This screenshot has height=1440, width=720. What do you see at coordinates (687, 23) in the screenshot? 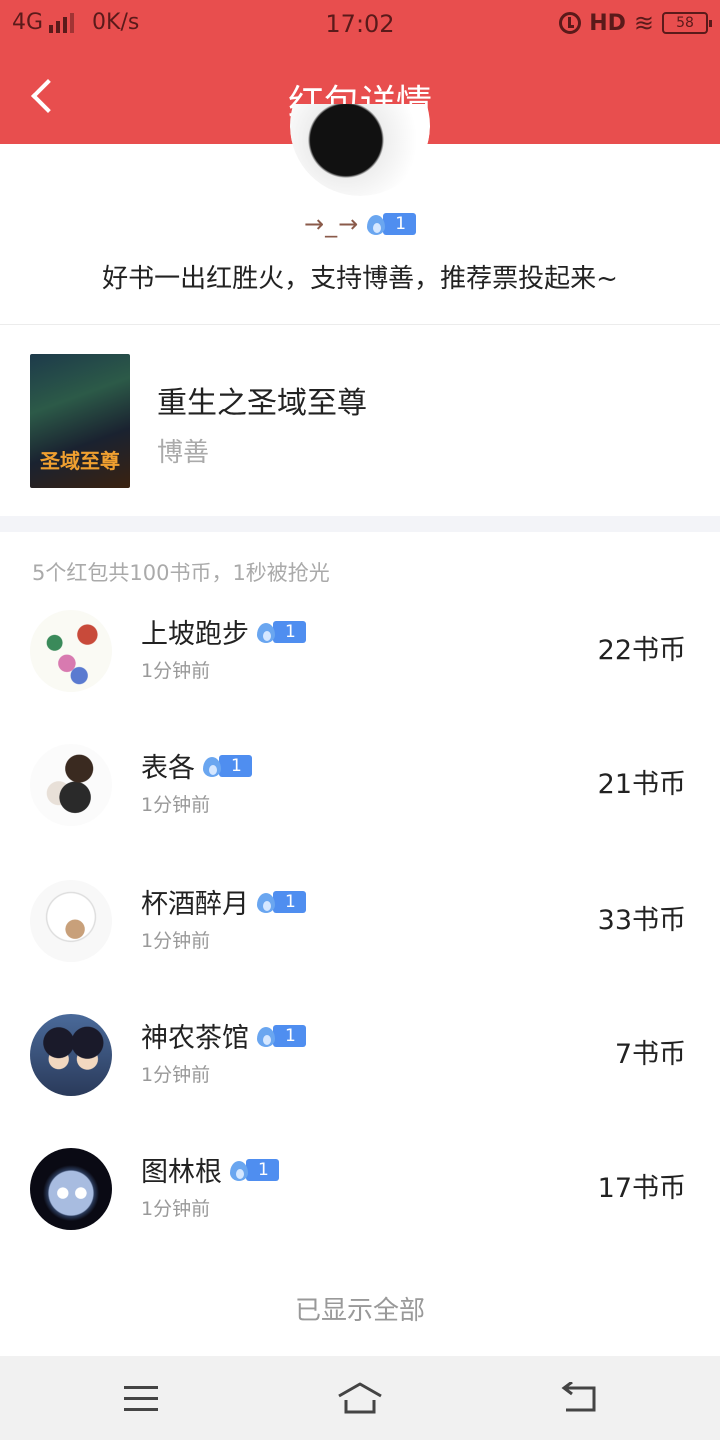
I see `battery-icon: 58` at bounding box center [687, 23].